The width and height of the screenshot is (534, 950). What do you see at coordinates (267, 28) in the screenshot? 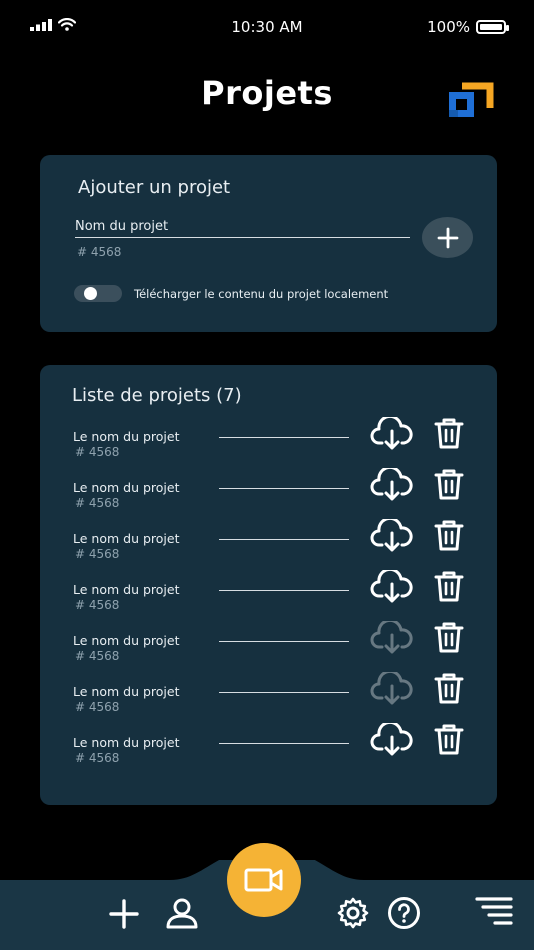
I see `status-bar: 10:30 AM 100%` at bounding box center [267, 28].